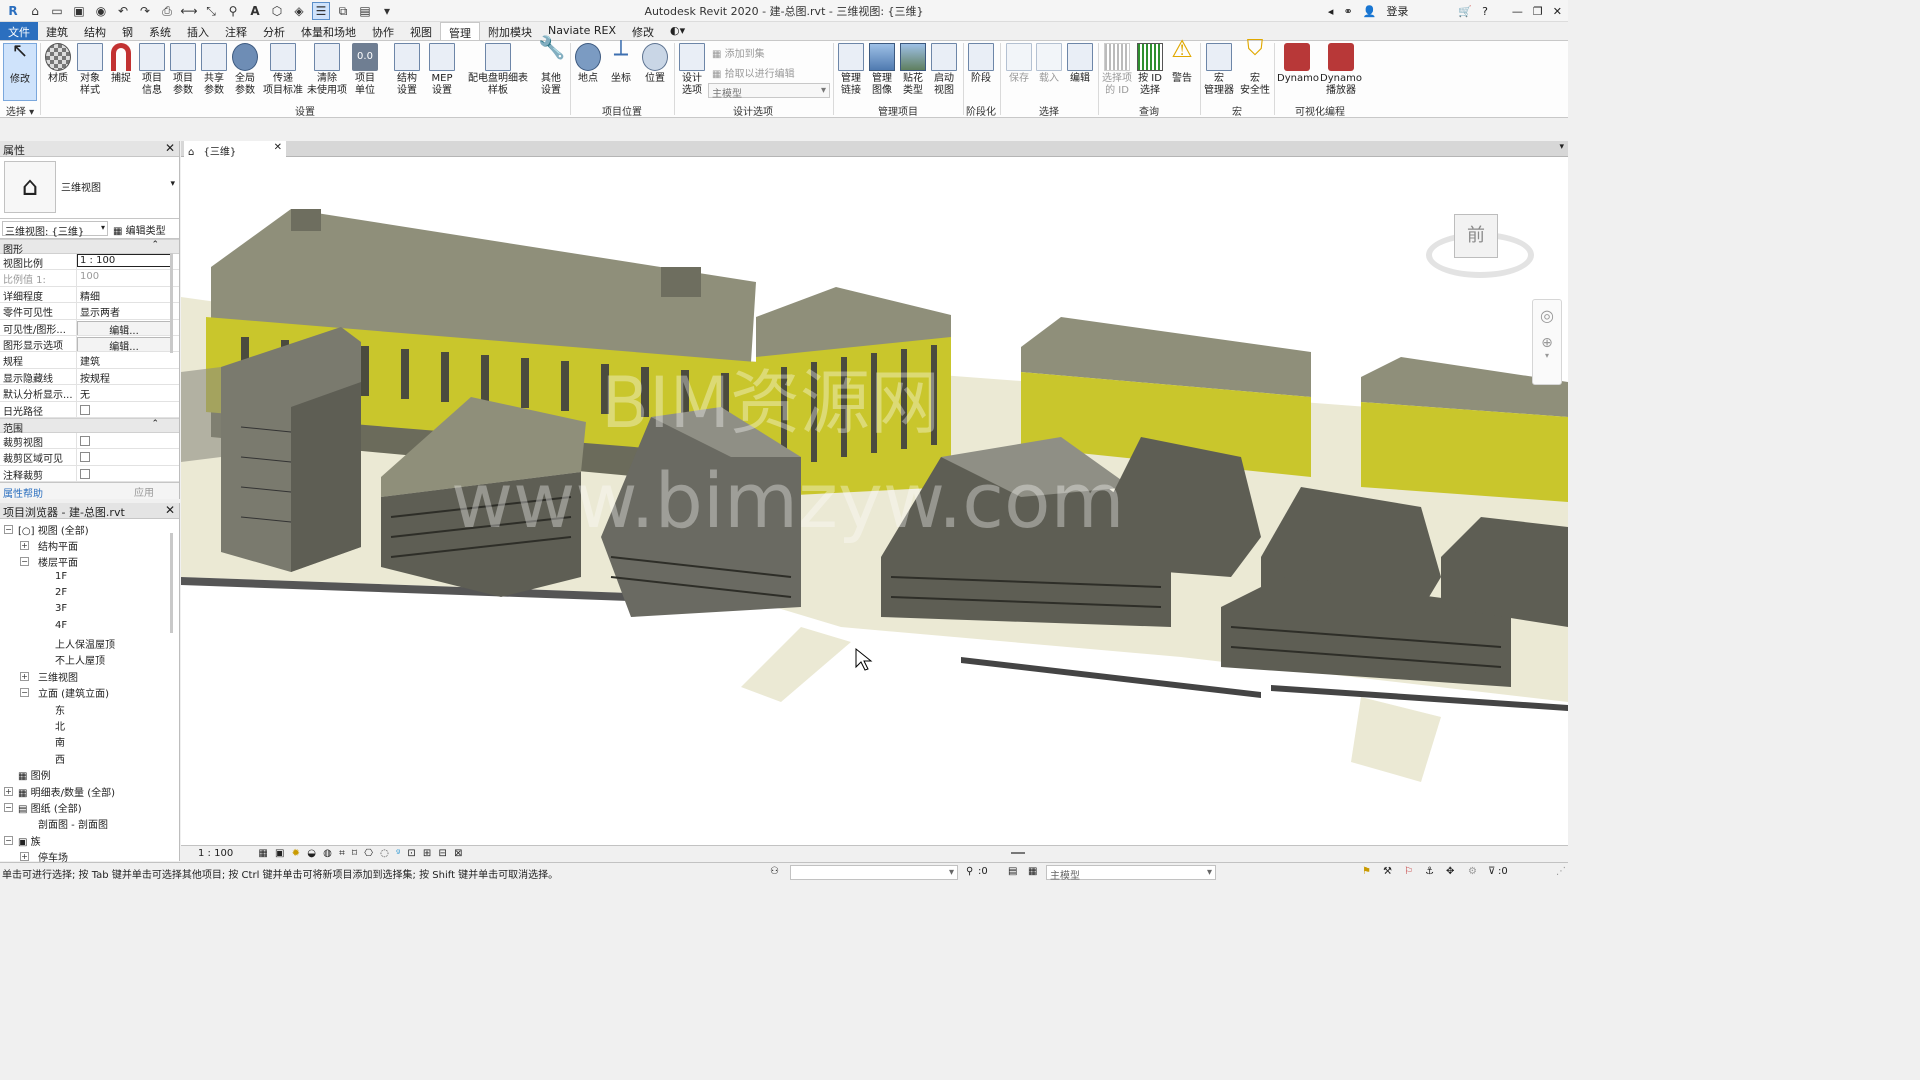 Image resolution: width=1920 pixels, height=1080 pixels. What do you see at coordinates (127, 31) in the screenshot?
I see `tab-steel: 钢` at bounding box center [127, 31].